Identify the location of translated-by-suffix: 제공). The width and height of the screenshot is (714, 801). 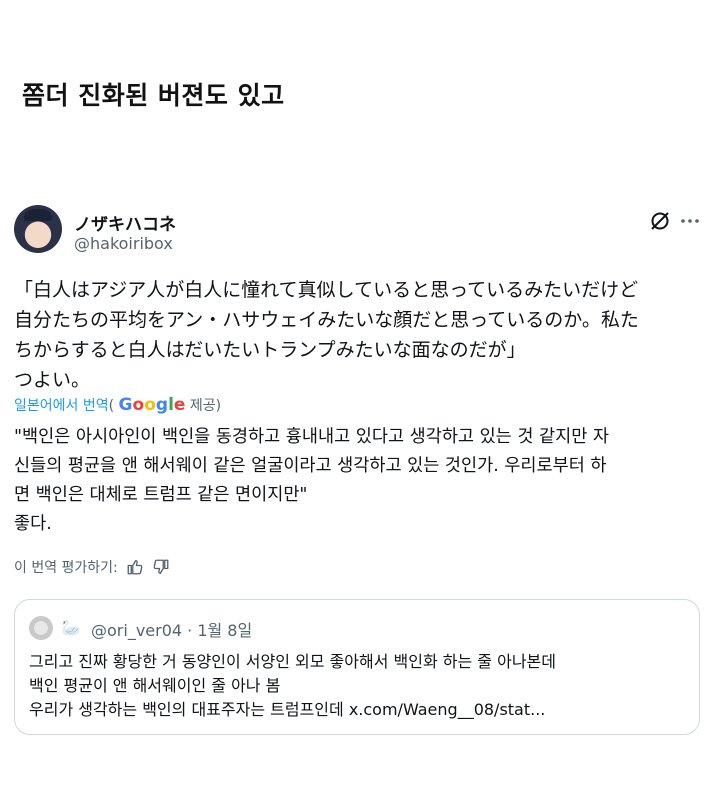
(203, 406).